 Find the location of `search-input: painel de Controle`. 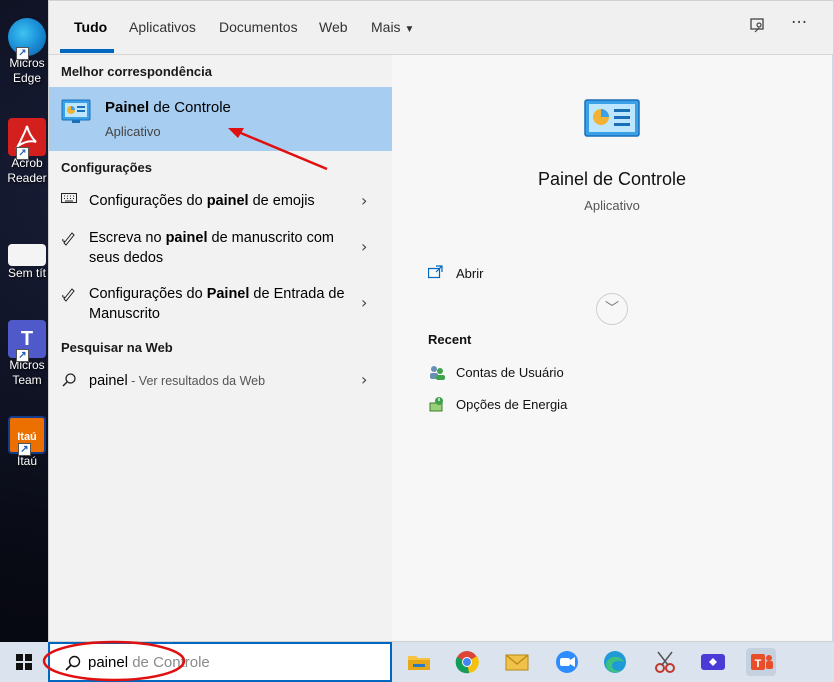

search-input: painel de Controle is located at coordinates (149, 662).